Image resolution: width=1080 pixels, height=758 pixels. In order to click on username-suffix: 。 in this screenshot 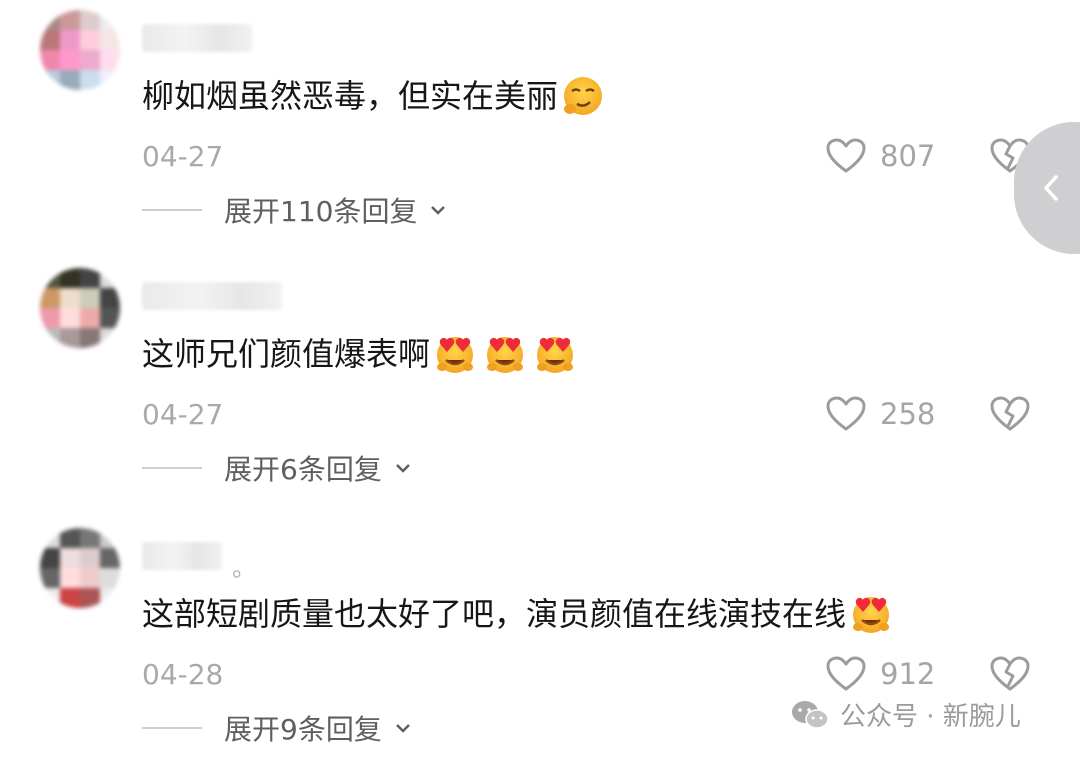, I will do `click(244, 568)`.